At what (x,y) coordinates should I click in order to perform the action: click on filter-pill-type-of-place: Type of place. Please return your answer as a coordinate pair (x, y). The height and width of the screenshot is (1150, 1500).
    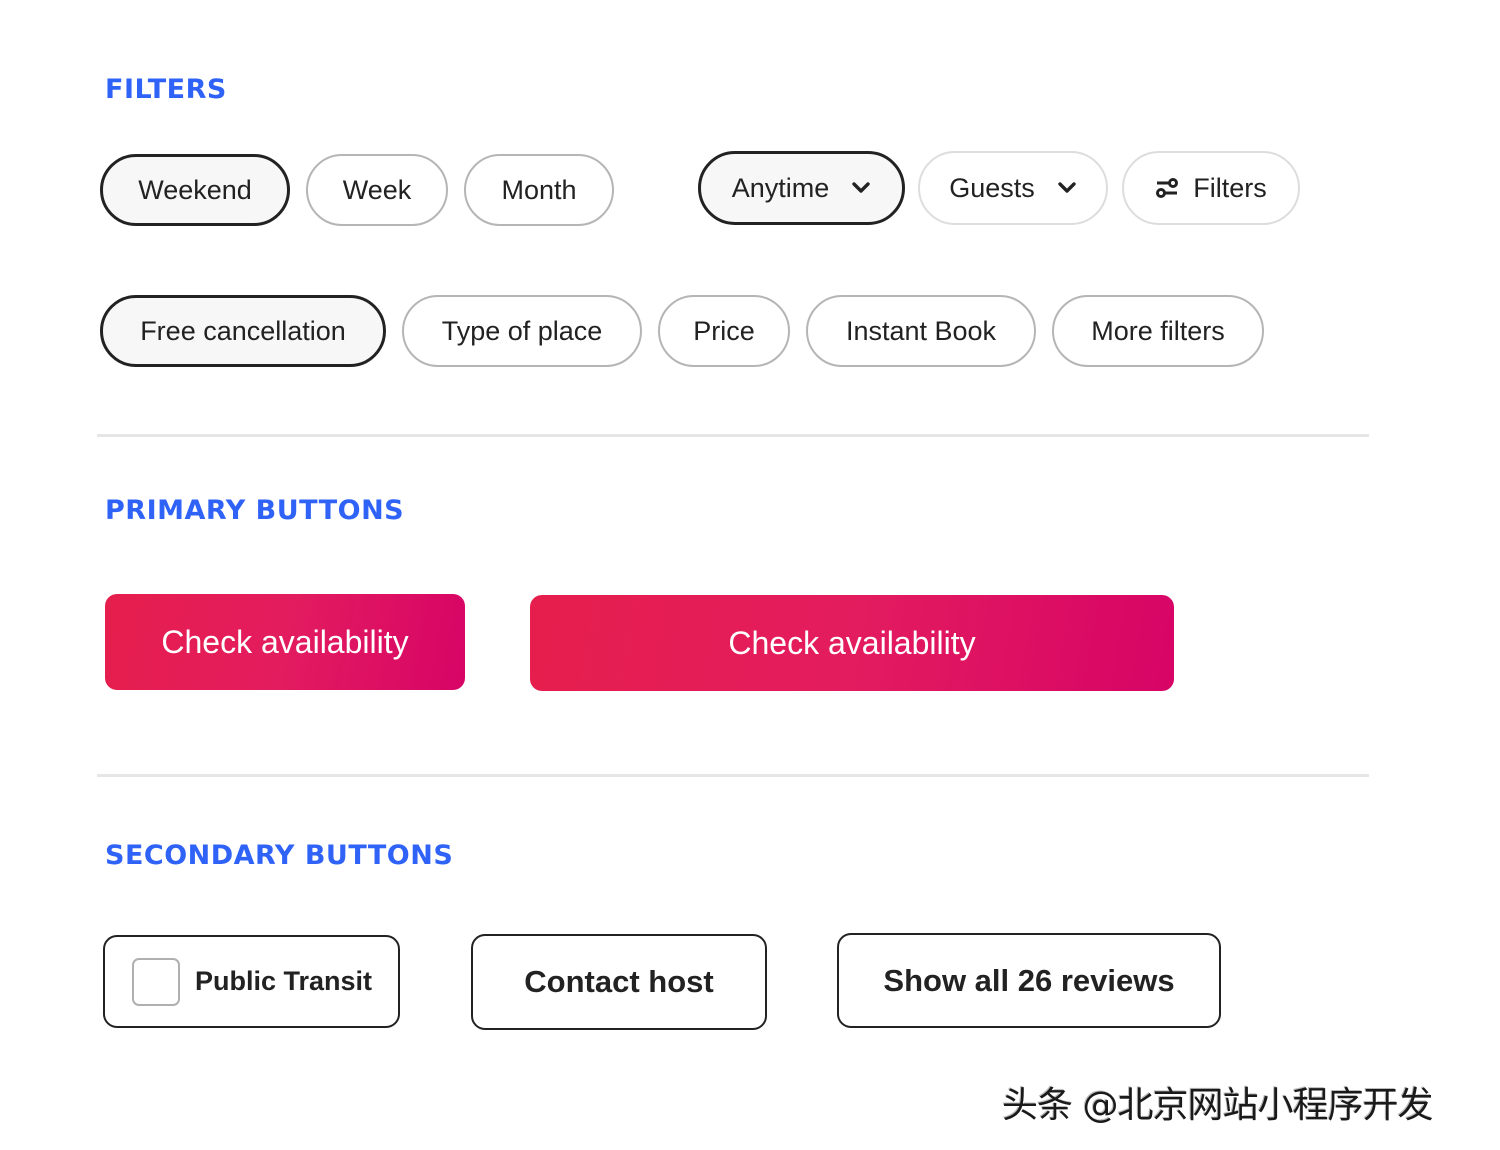
    Looking at the image, I should click on (522, 331).